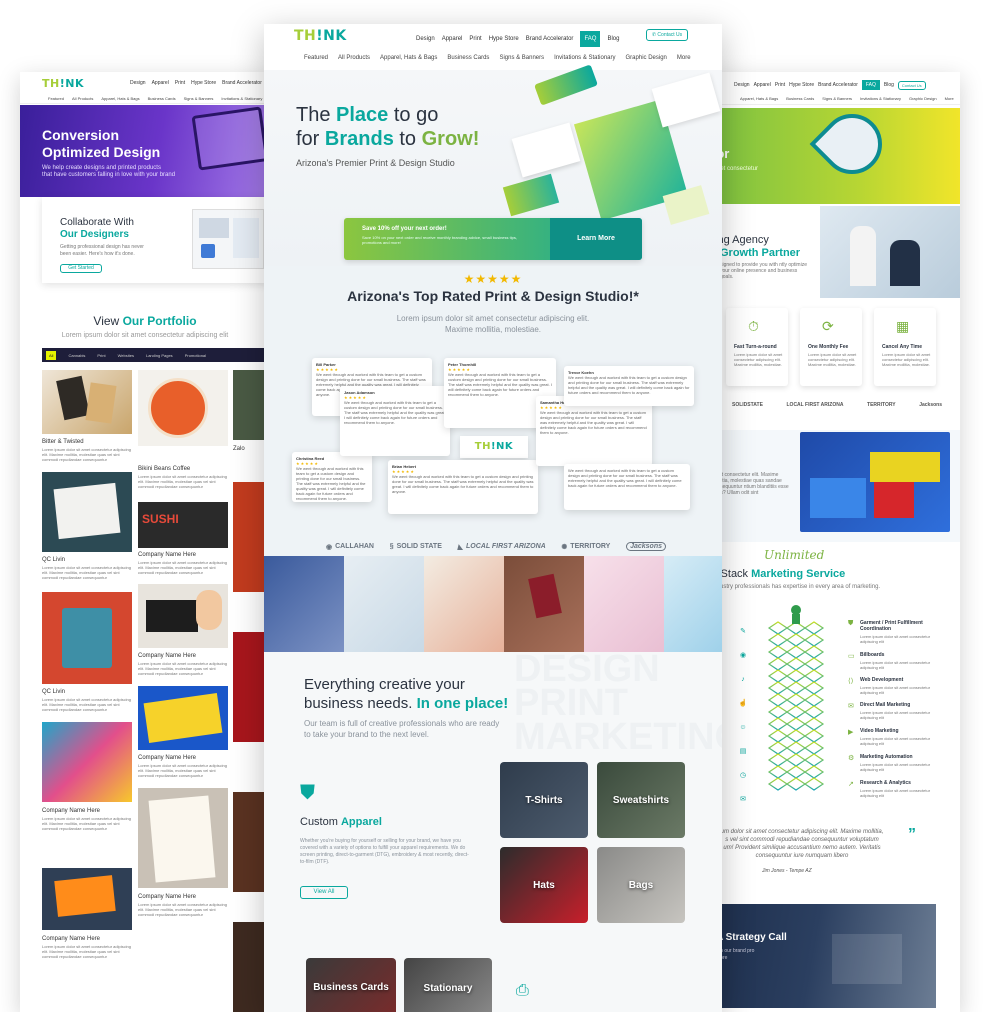 This screenshot has height=1012, width=986. What do you see at coordinates (590, 546) in the screenshot?
I see `client-name: TERRITORY` at bounding box center [590, 546].